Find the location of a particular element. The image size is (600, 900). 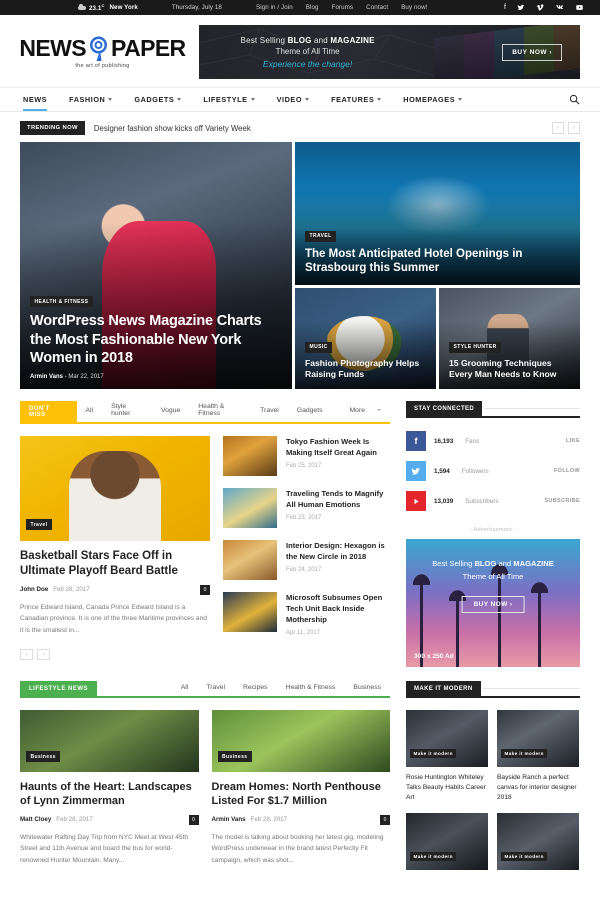

topbar-link-contact: Contact is located at coordinates (377, 7).